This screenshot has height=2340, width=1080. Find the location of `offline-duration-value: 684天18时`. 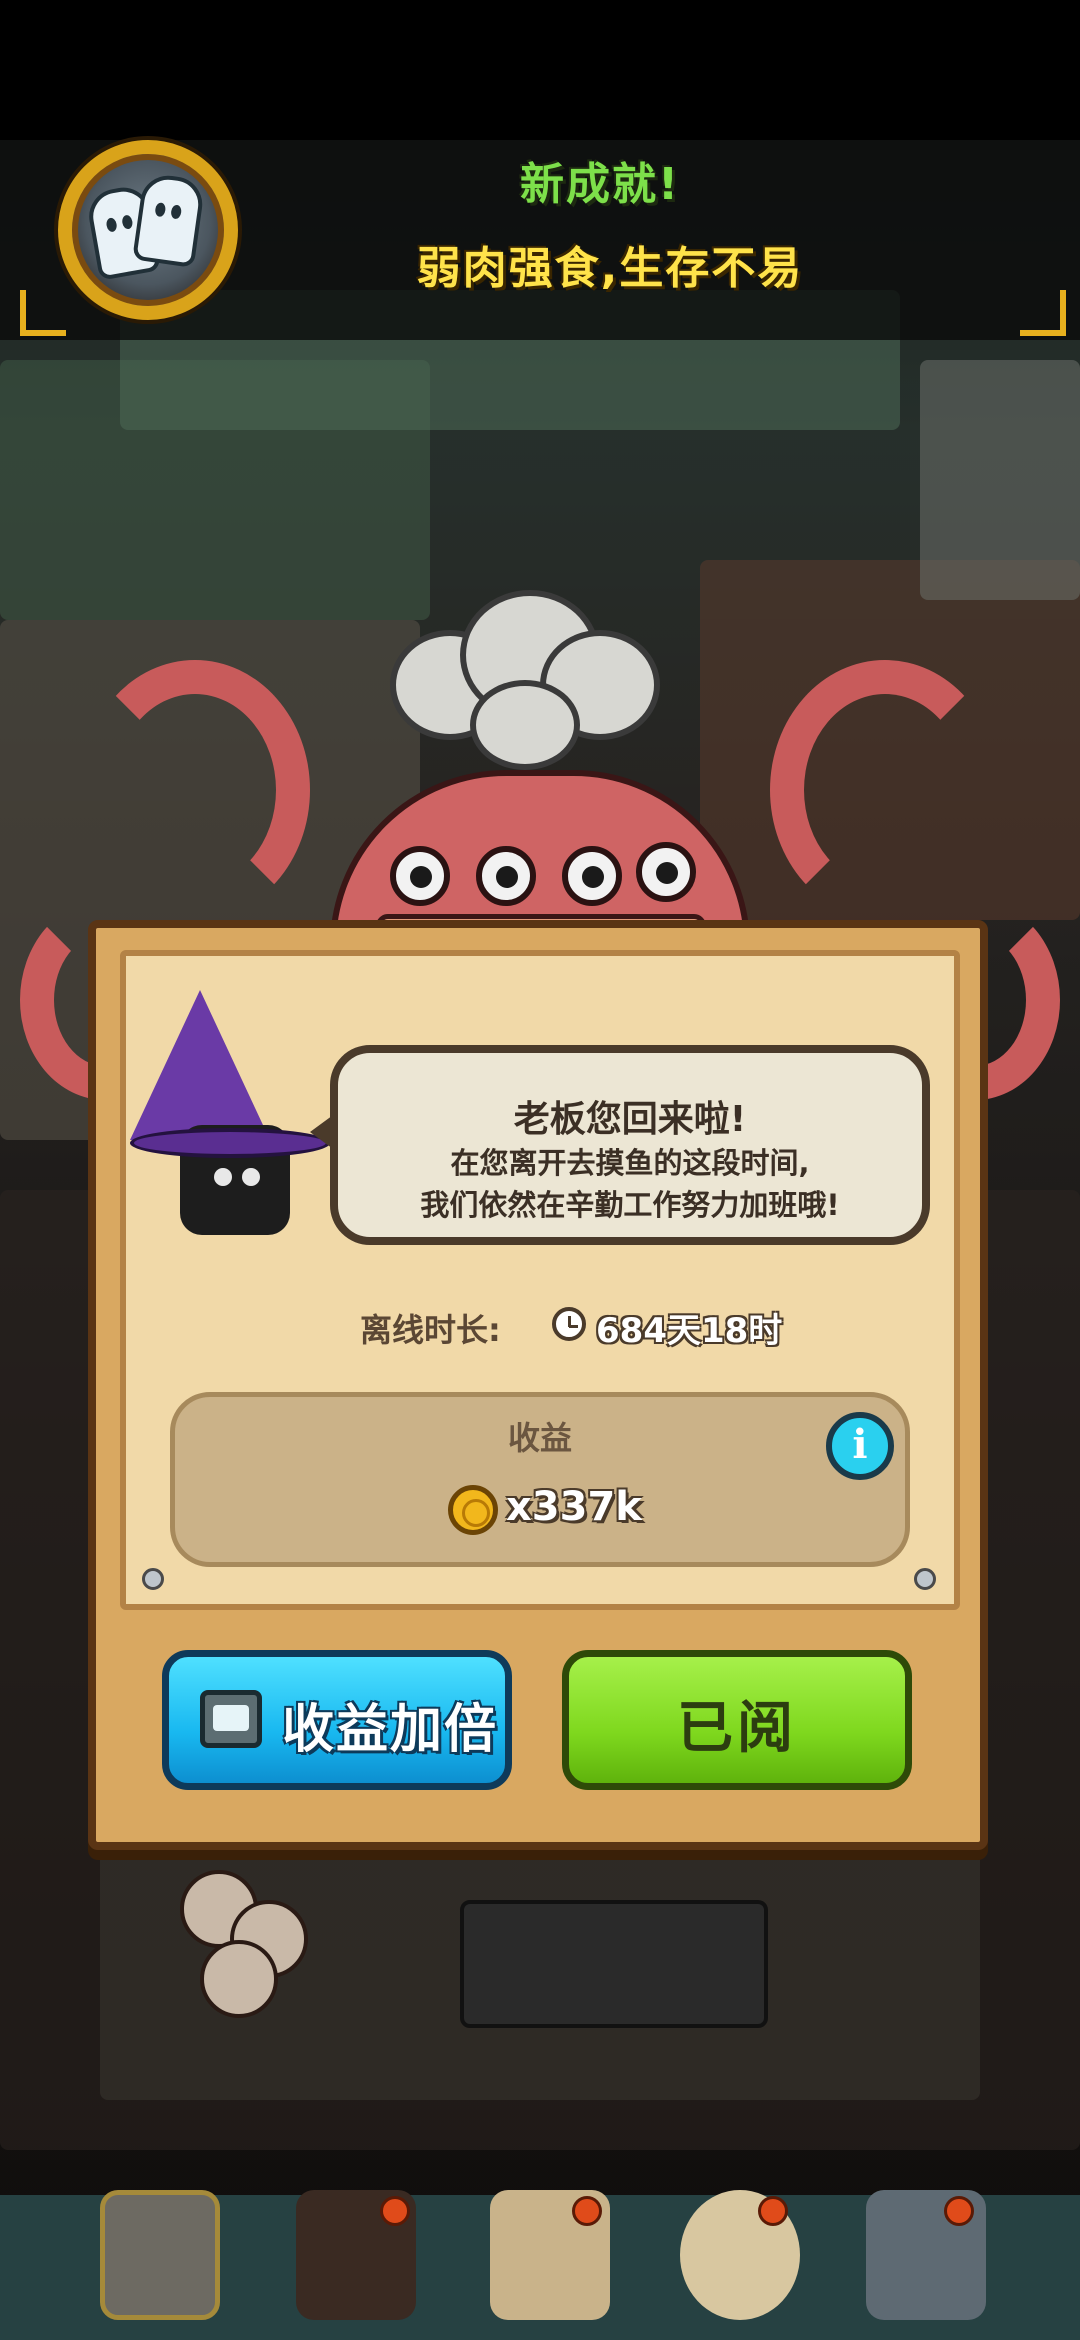

offline-duration-value: 684天18时 is located at coordinates (689, 1331).